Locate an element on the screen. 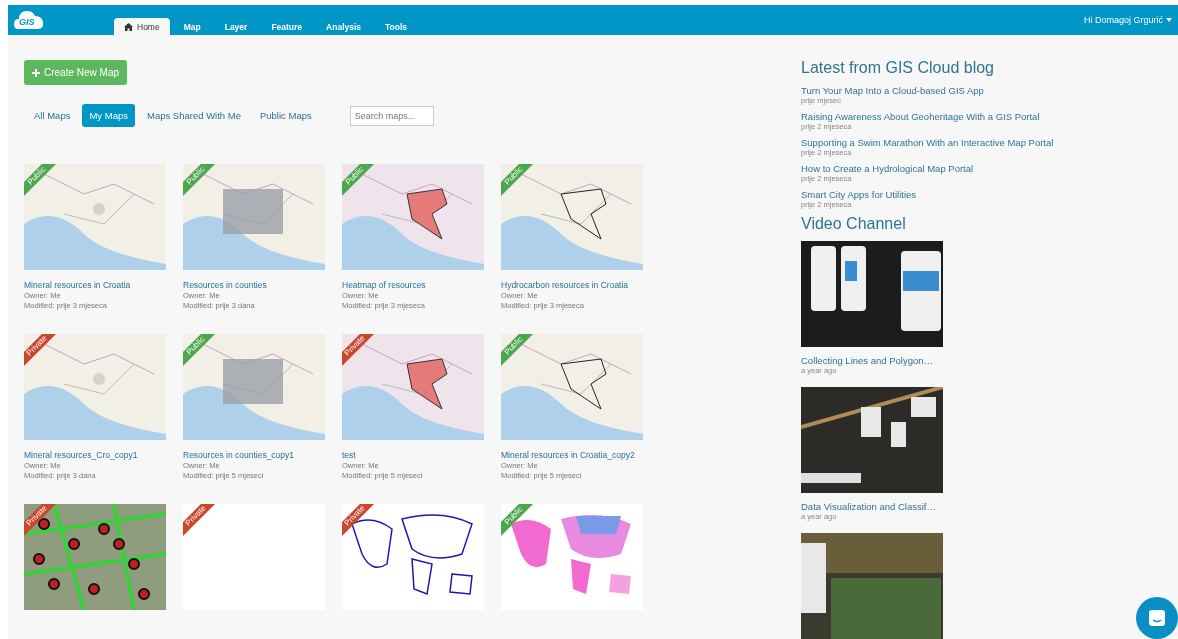  blog-post-link: How to Create a Hydrological Map Portal is located at coordinates (927, 168).